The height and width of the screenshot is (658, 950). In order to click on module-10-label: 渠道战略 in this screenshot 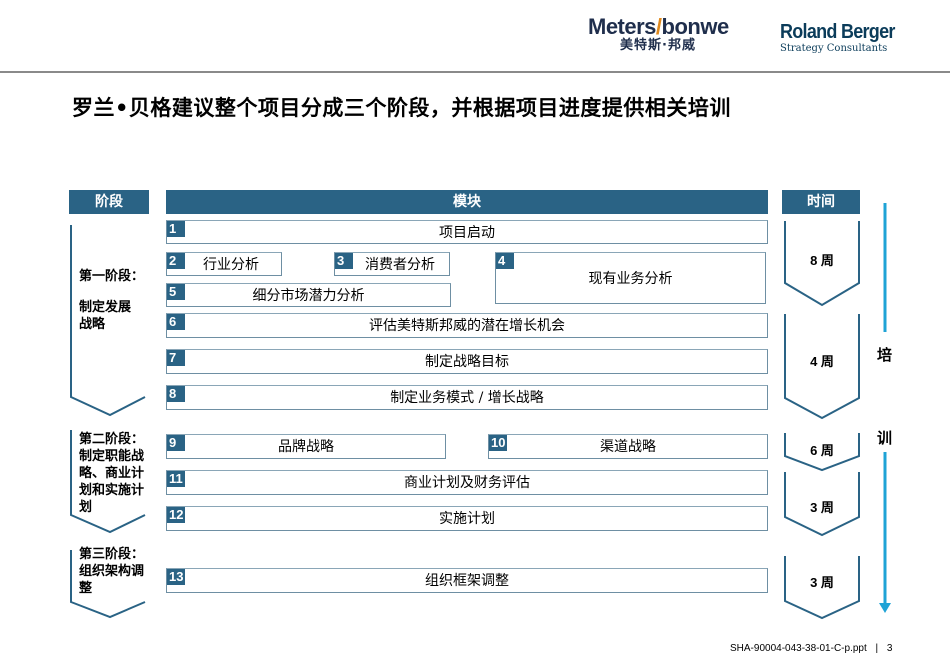, I will do `click(628, 447)`.